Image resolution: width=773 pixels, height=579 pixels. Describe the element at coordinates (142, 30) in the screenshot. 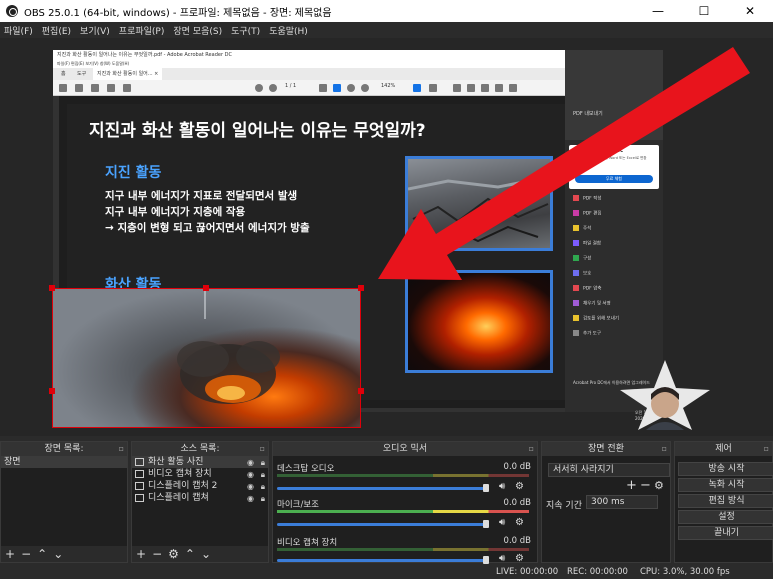

I see `menu-profile: 프로파일(P)` at that location.